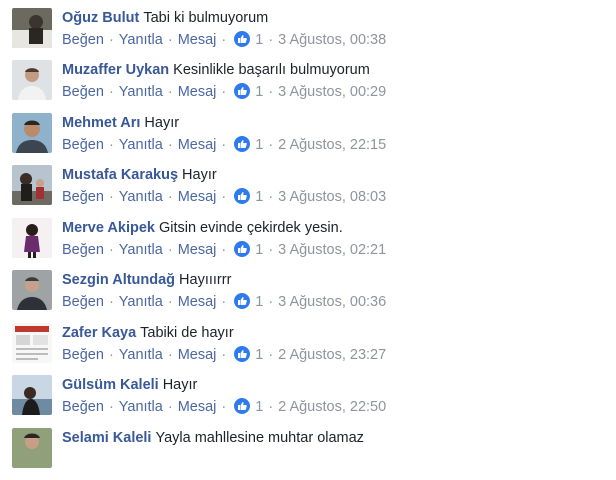 The width and height of the screenshot is (616, 480). I want to click on comment-timestamp: 3 Ağustos, 00:36, so click(332, 302).